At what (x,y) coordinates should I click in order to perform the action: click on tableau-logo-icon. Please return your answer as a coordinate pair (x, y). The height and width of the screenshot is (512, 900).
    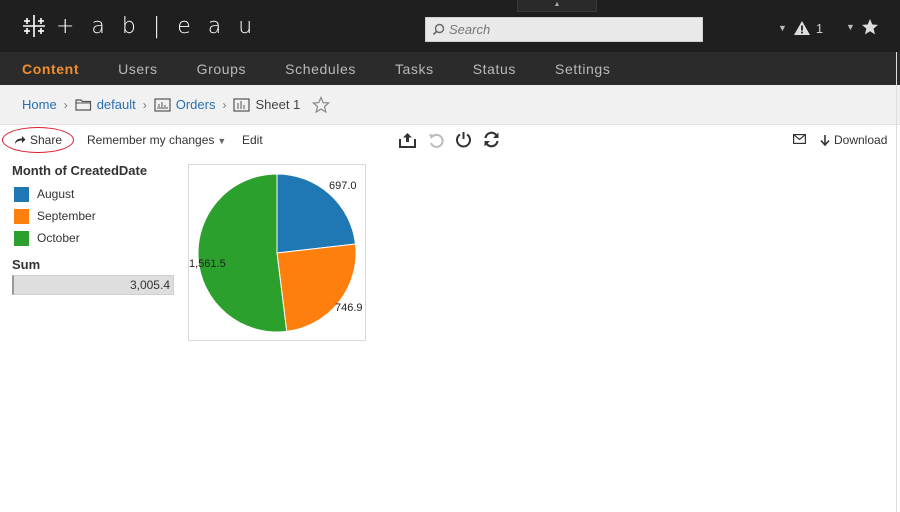
    Looking at the image, I should click on (34, 26).